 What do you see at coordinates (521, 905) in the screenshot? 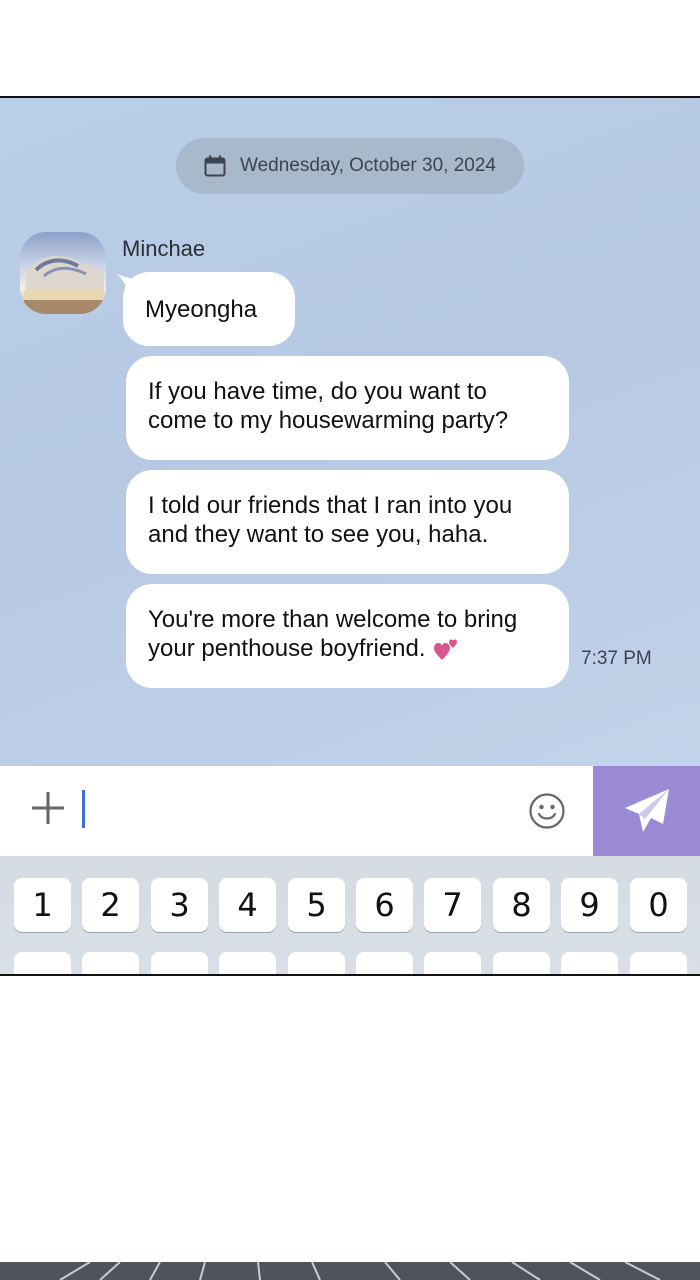
I see `key-8: 8` at bounding box center [521, 905].